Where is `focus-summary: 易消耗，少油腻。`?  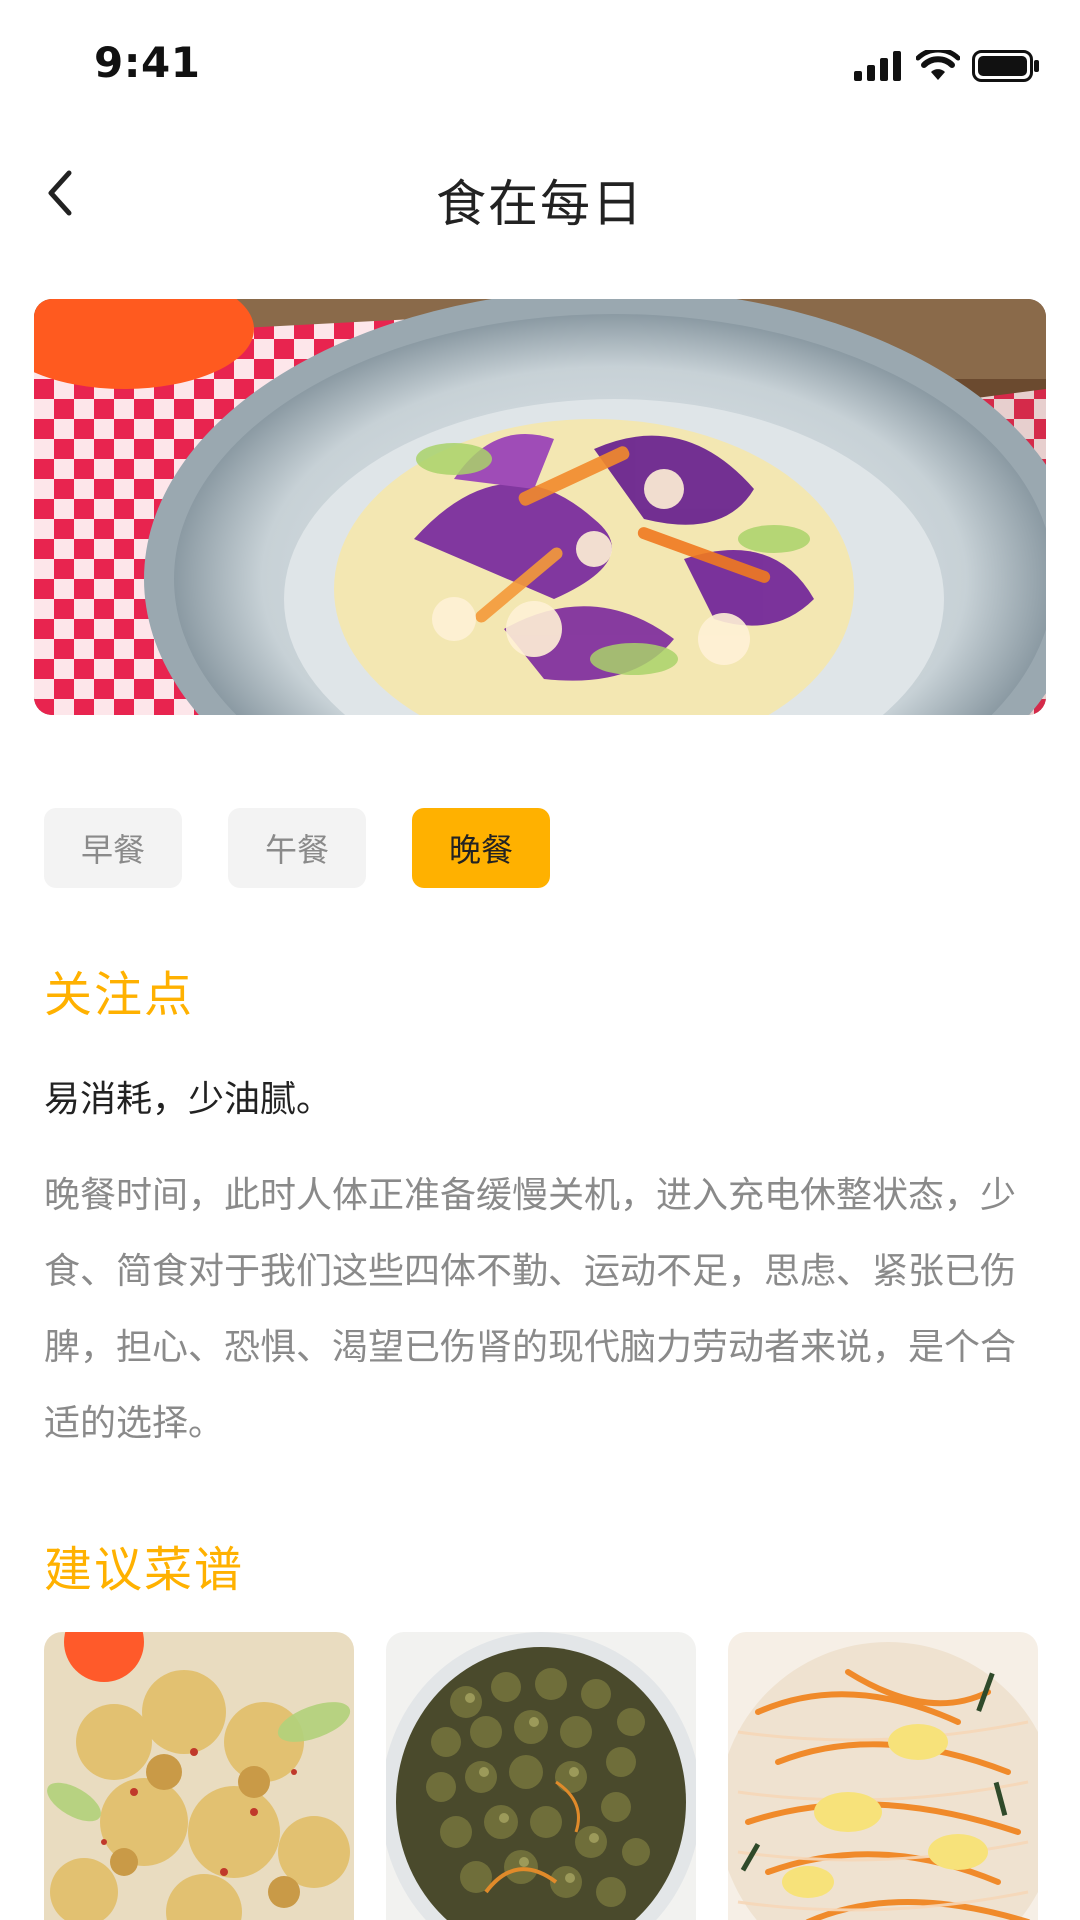
focus-summary: 易消耗，少油腻。 is located at coordinates (188, 1099).